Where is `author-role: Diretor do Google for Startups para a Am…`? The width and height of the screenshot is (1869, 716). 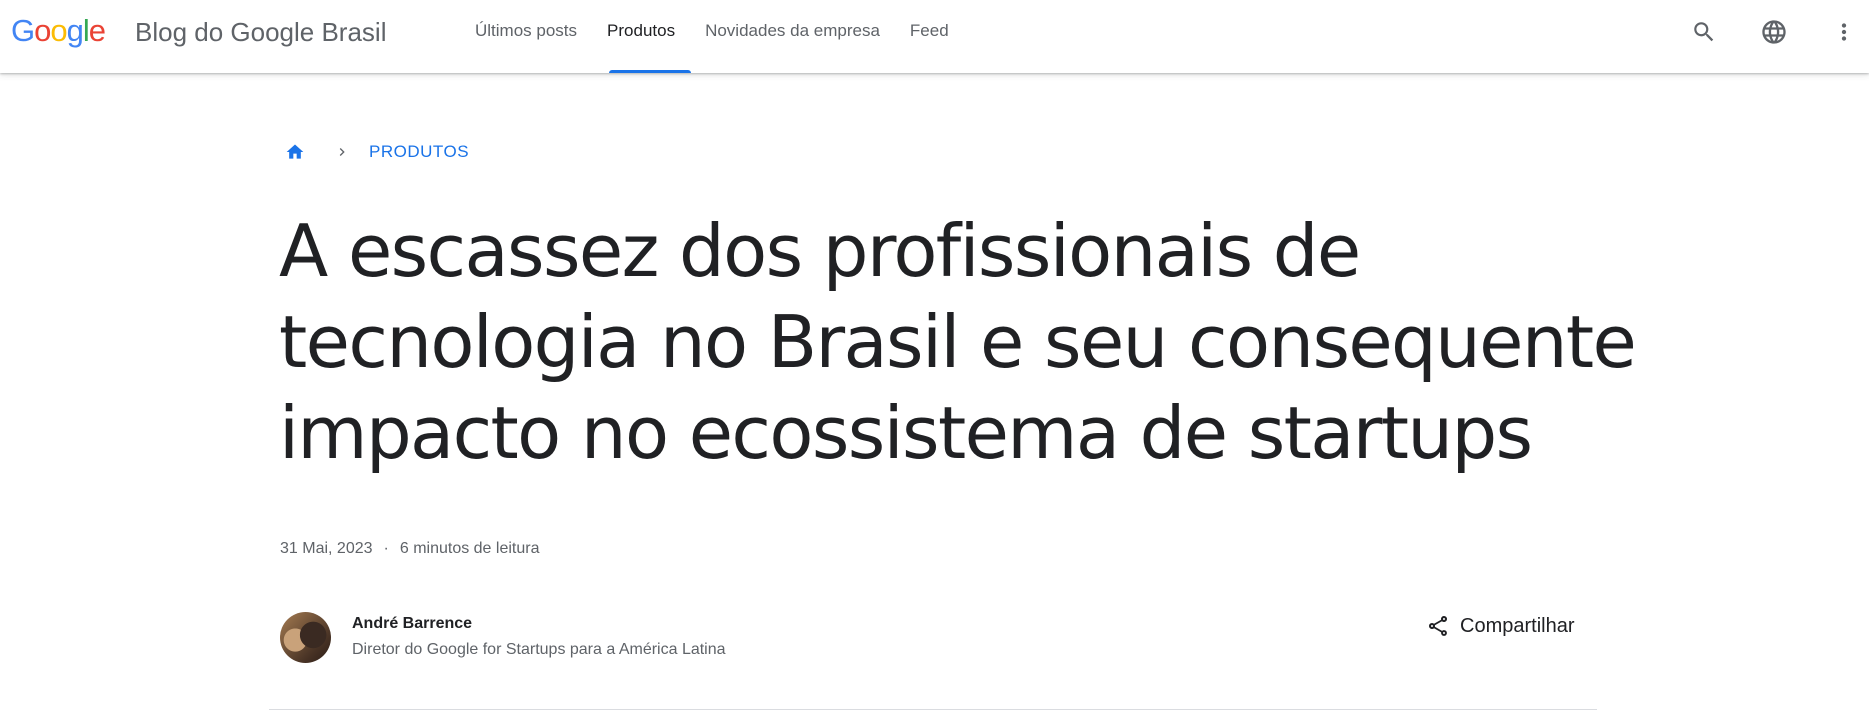 author-role: Diretor do Google for Startups para a Am… is located at coordinates (539, 649).